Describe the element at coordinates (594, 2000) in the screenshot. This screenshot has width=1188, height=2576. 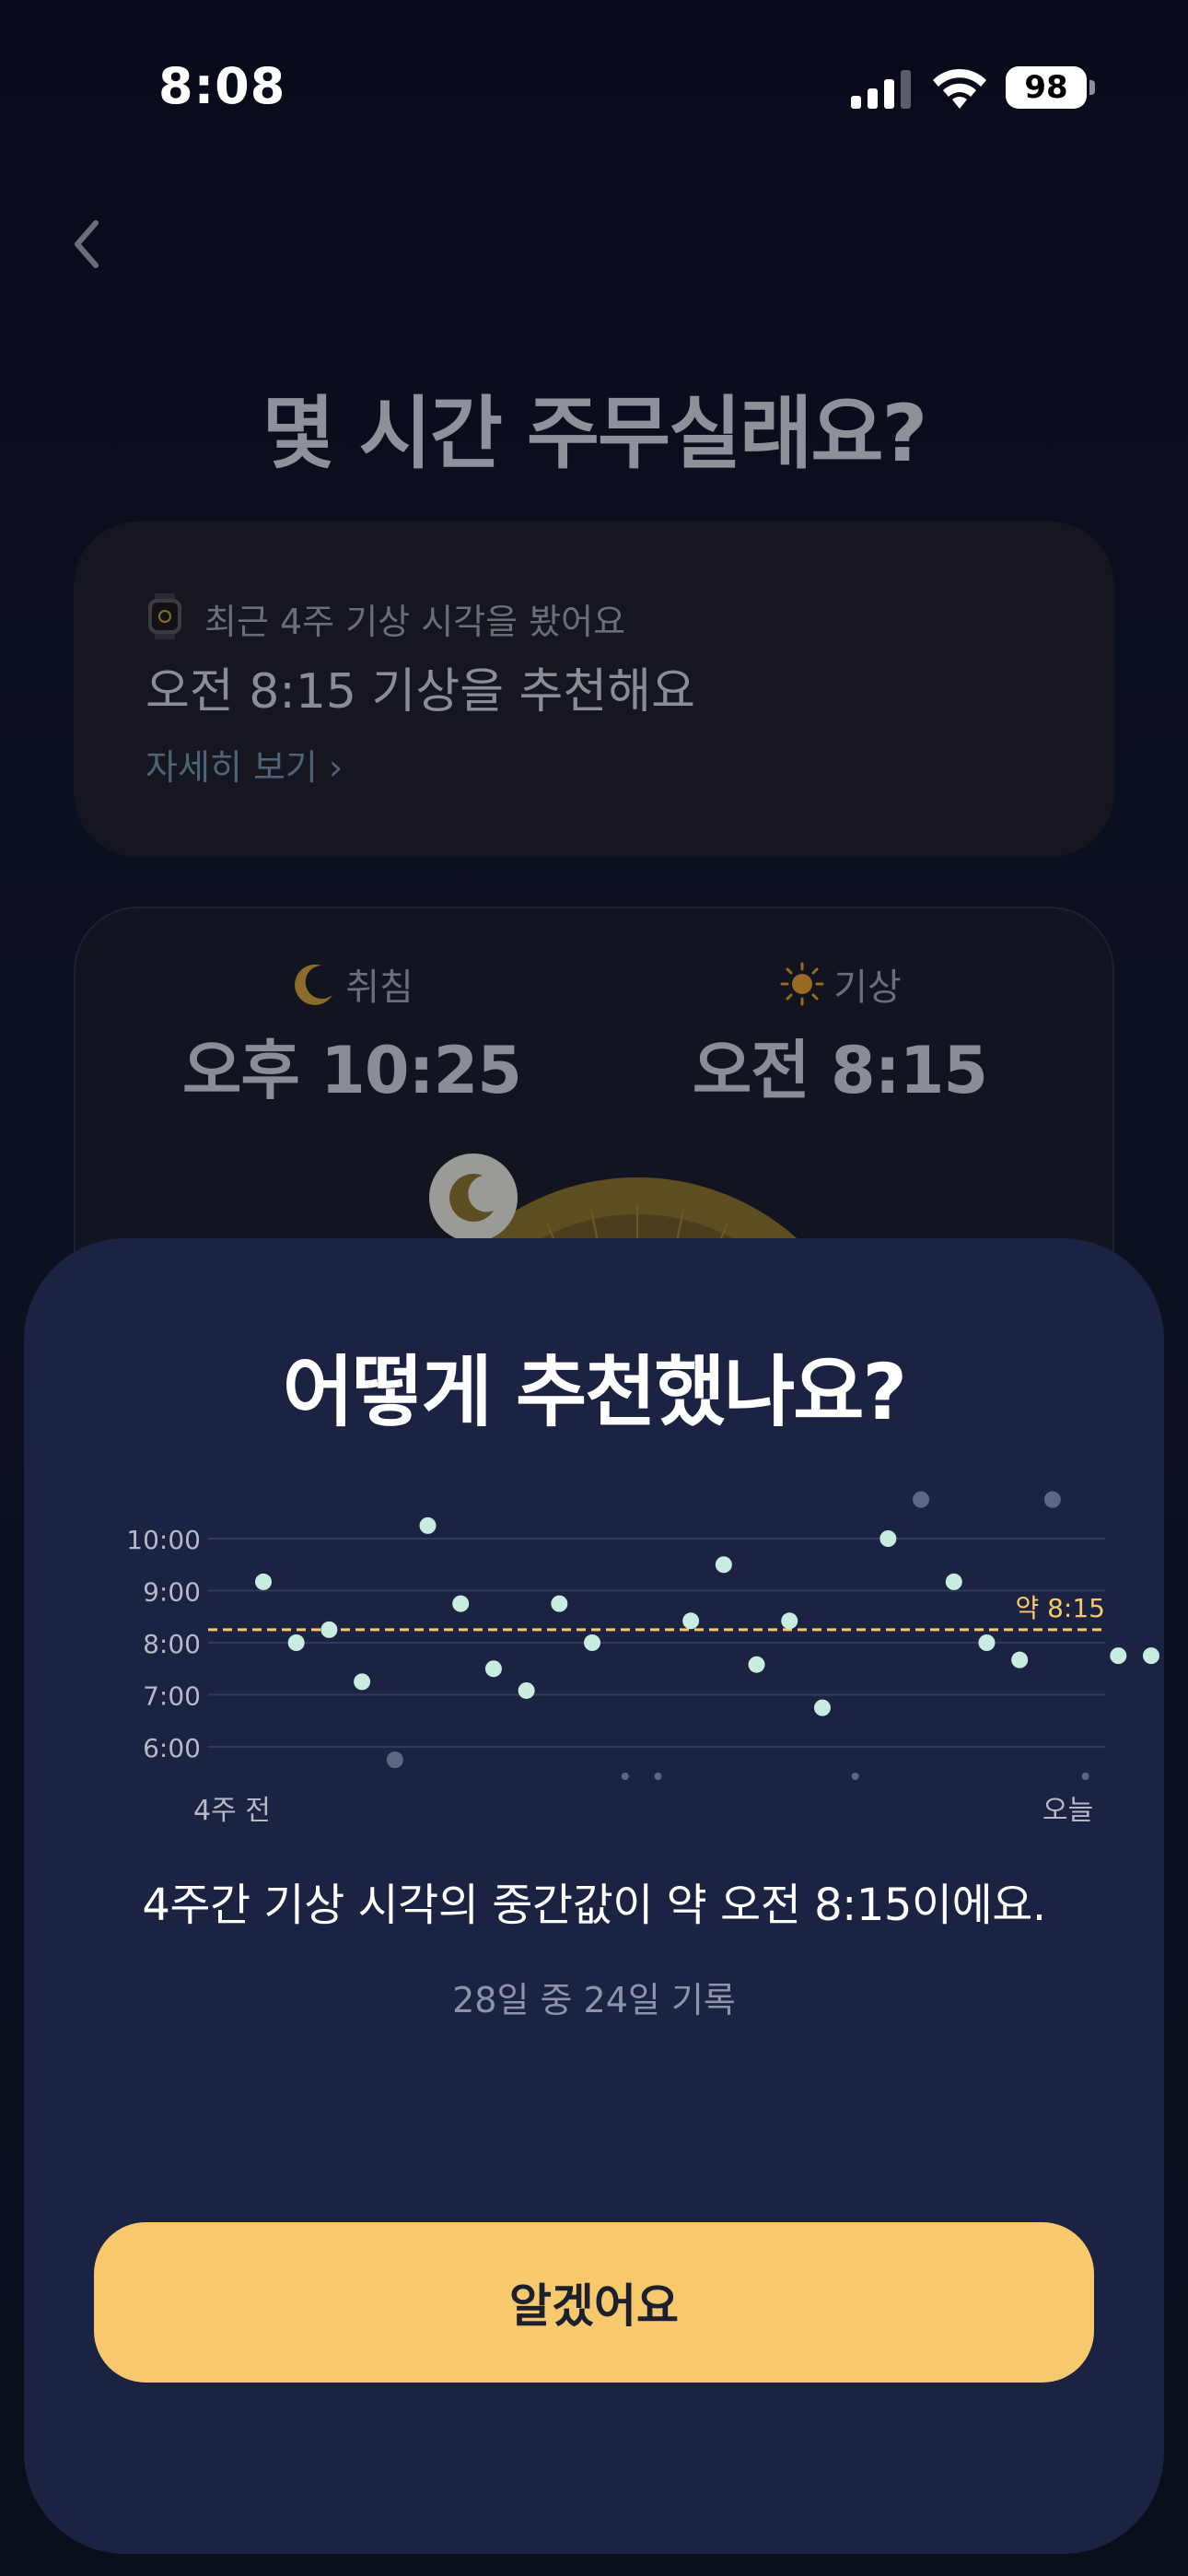
I see `record-count: 28일 중 24일 기록` at that location.